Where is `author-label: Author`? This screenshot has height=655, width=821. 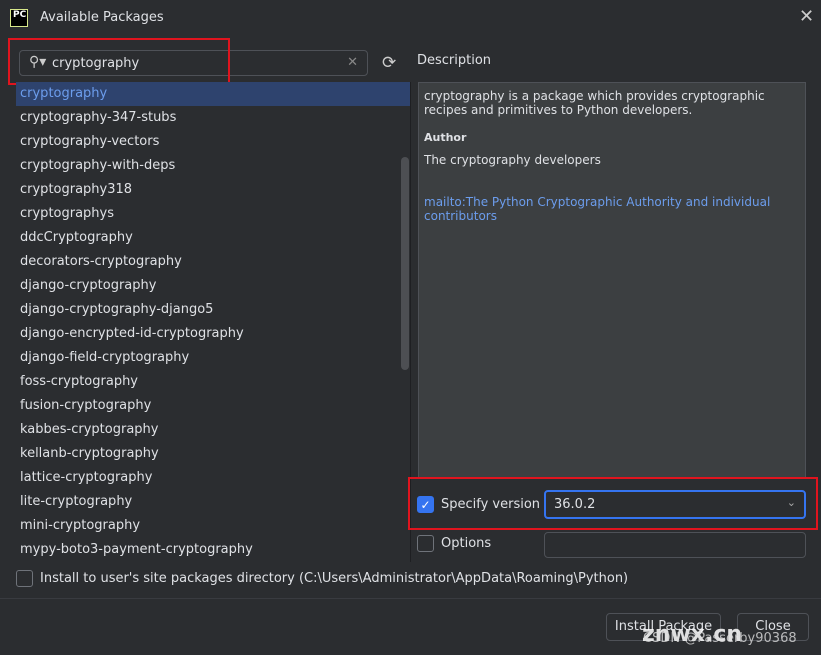 author-label: Author is located at coordinates (445, 137).